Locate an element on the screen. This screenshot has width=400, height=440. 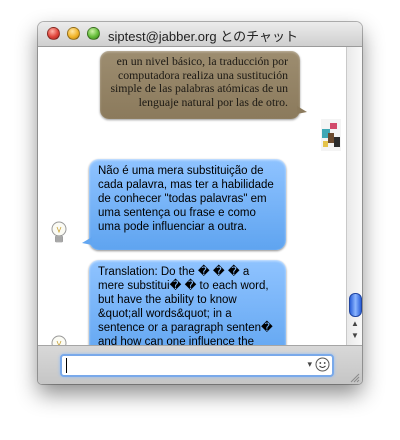
scroll-down-arrow-icon: ▼ is located at coordinates (355, 335).